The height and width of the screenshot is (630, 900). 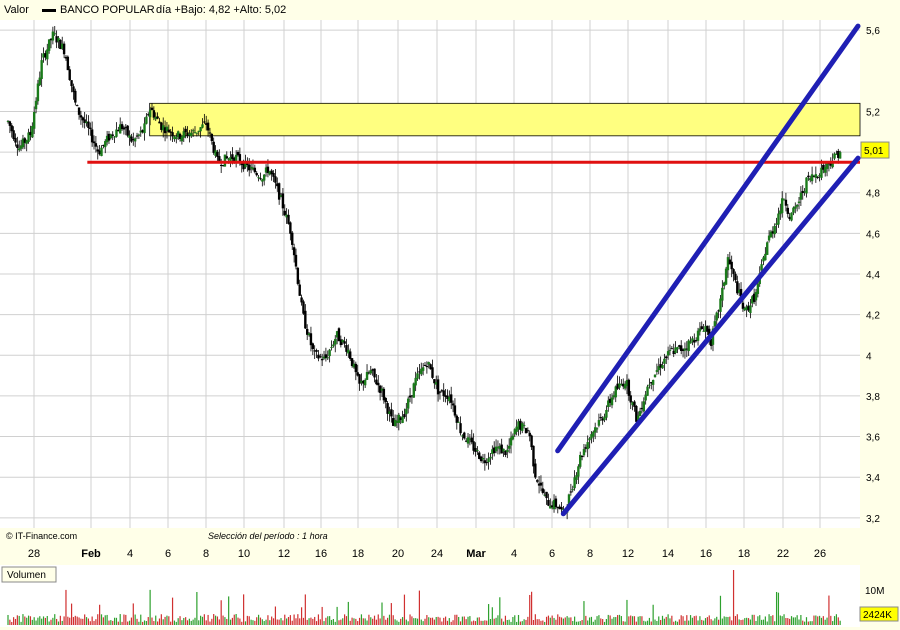 What do you see at coordinates (206, 554) in the screenshot?
I see `time-tick: 8` at bounding box center [206, 554].